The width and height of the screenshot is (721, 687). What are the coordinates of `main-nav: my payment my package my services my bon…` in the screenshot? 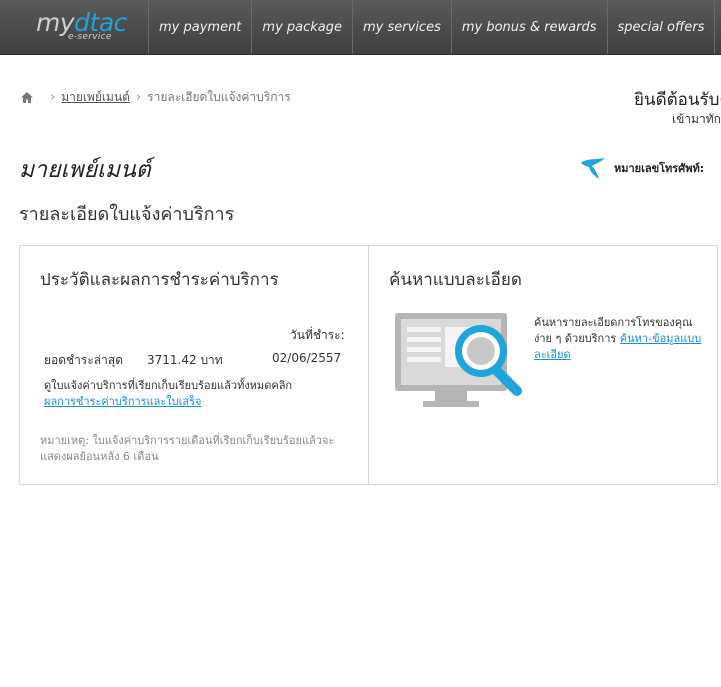 It's located at (434, 27).